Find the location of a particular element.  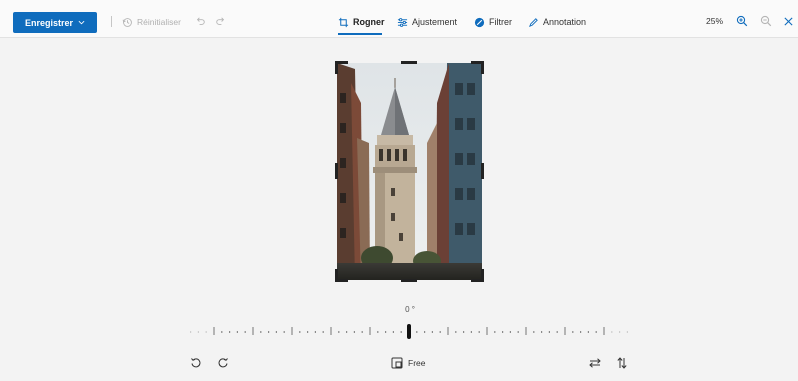

undo-button is located at coordinates (200, 21).